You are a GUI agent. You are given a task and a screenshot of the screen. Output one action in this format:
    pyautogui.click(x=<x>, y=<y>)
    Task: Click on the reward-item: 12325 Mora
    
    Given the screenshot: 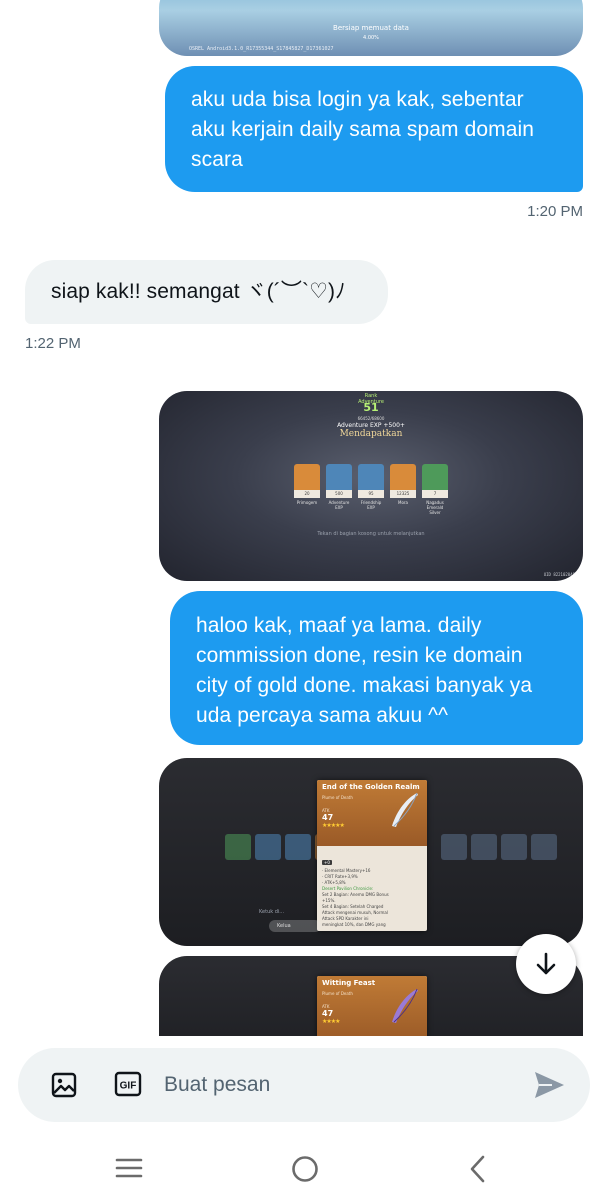 What is the action you would take?
    pyautogui.click(x=403, y=489)
    